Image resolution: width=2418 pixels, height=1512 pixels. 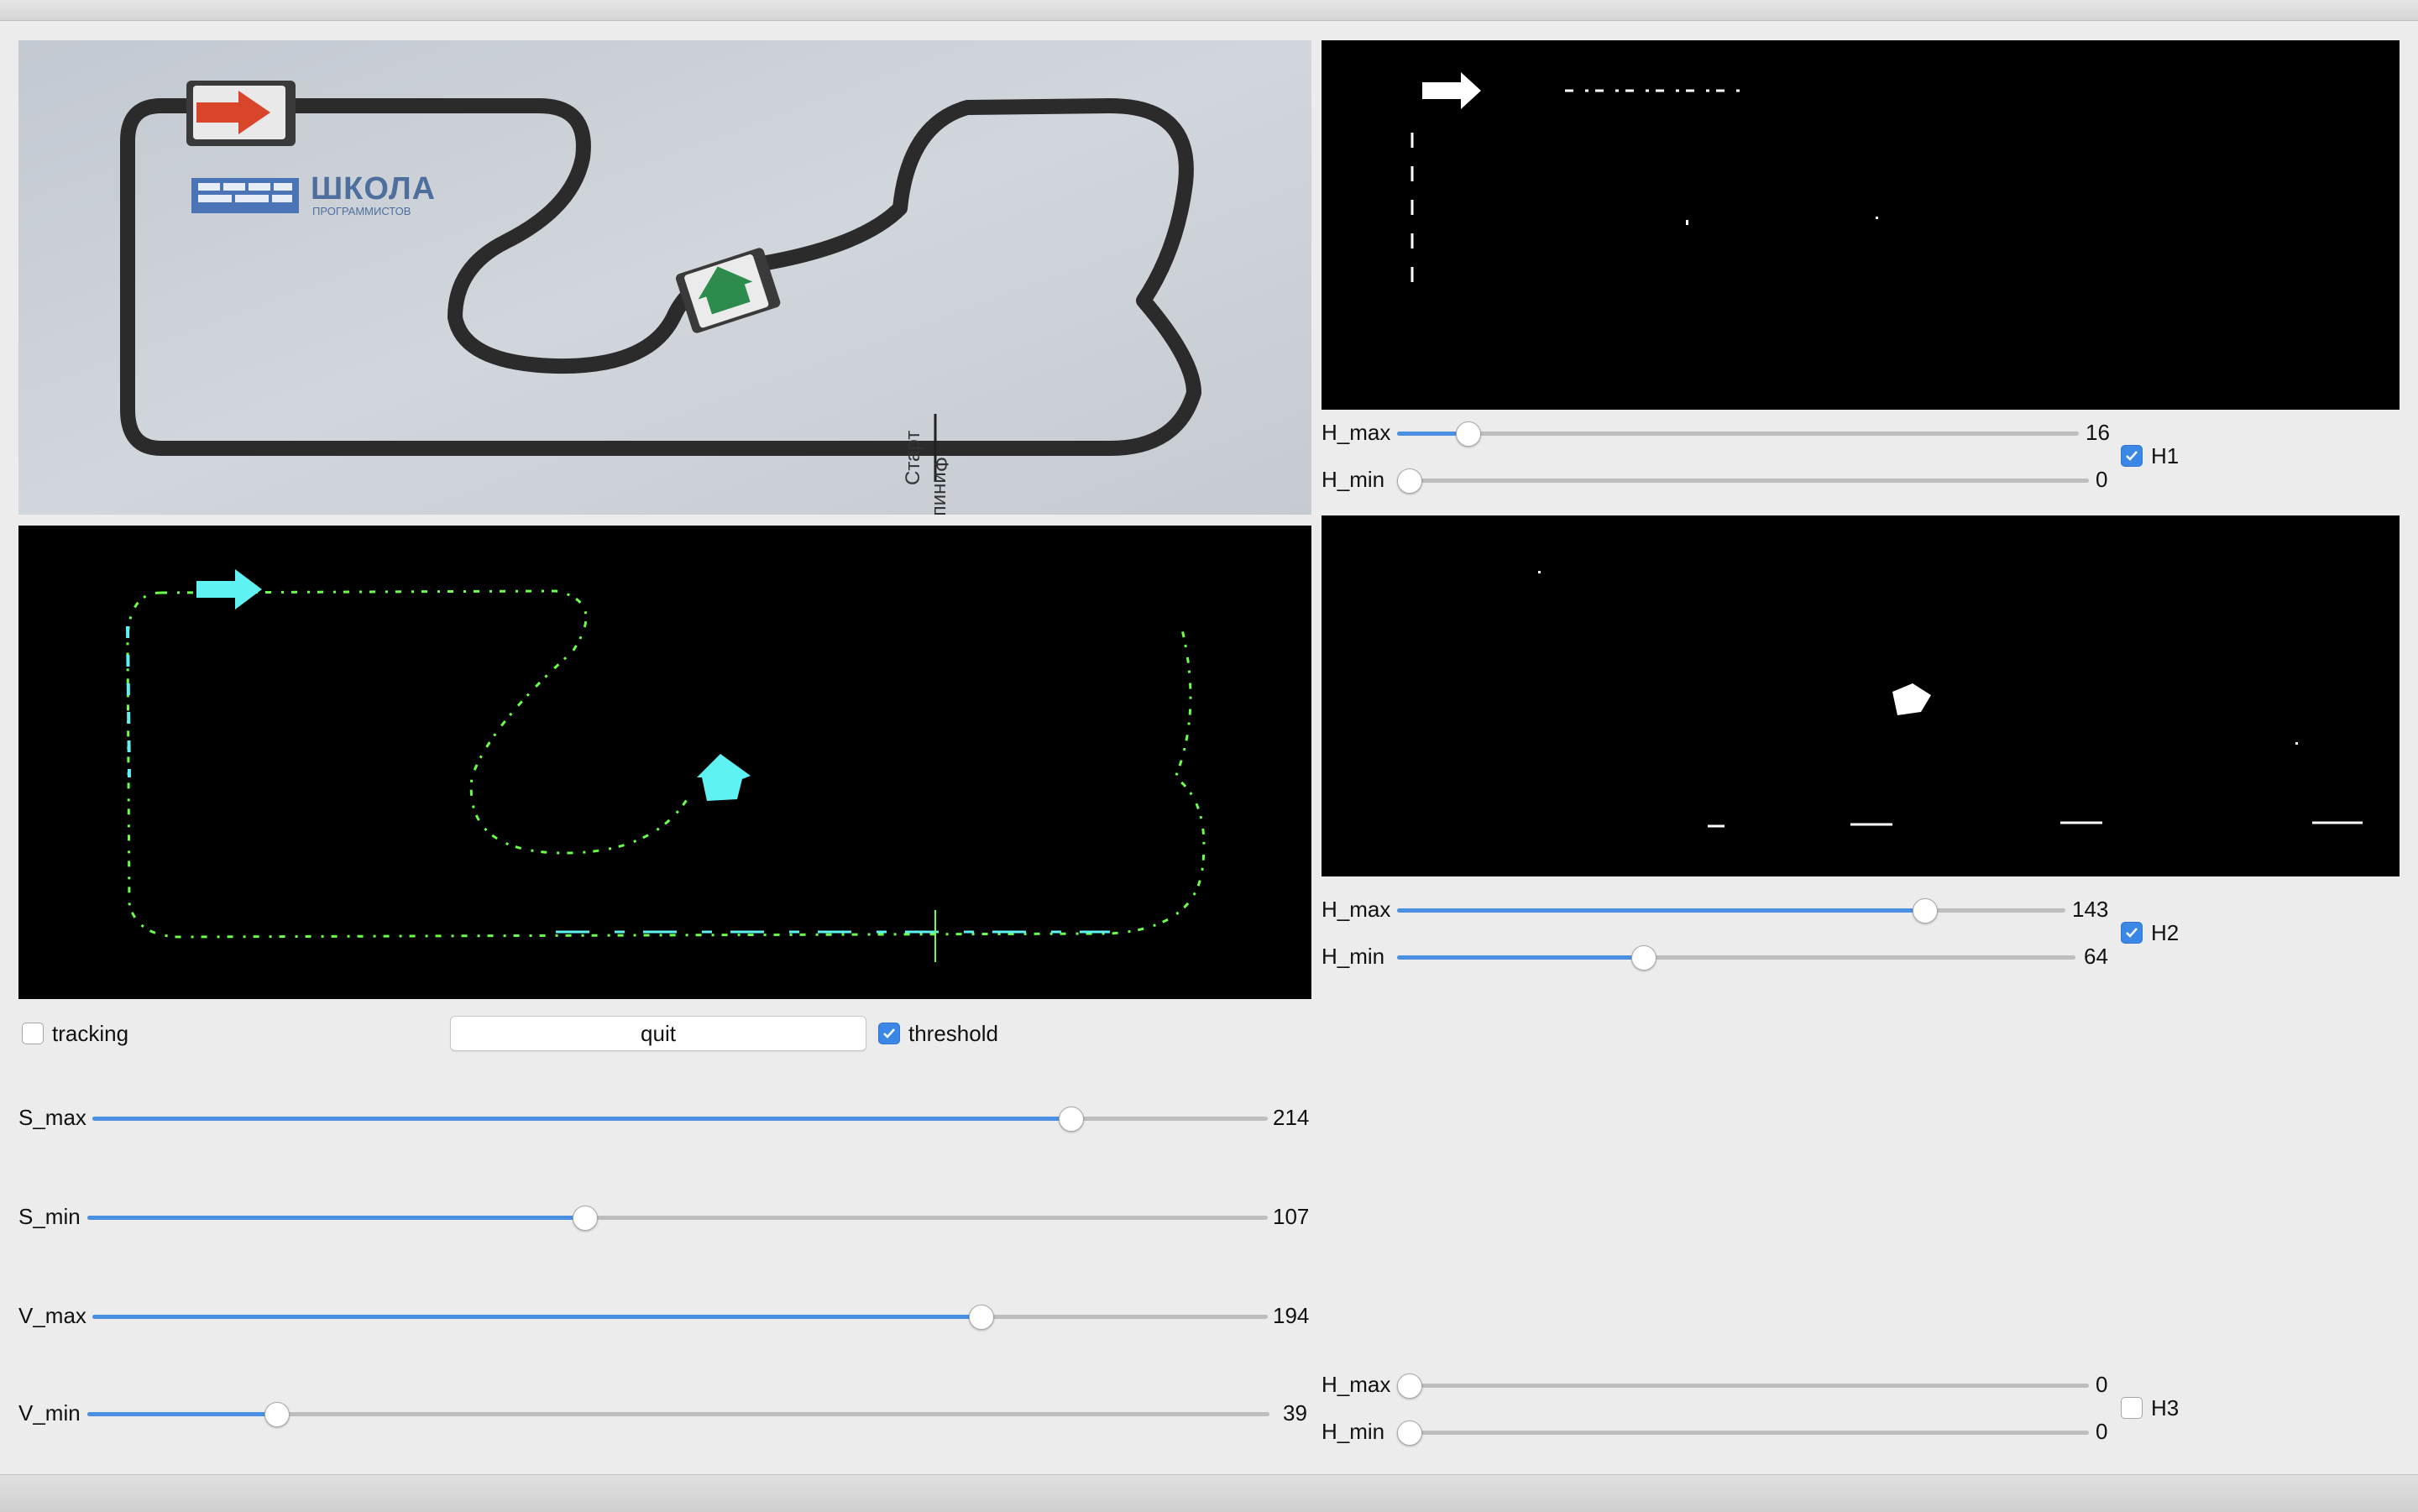 I want to click on h1-hmin-slider, so click(x=1743, y=480).